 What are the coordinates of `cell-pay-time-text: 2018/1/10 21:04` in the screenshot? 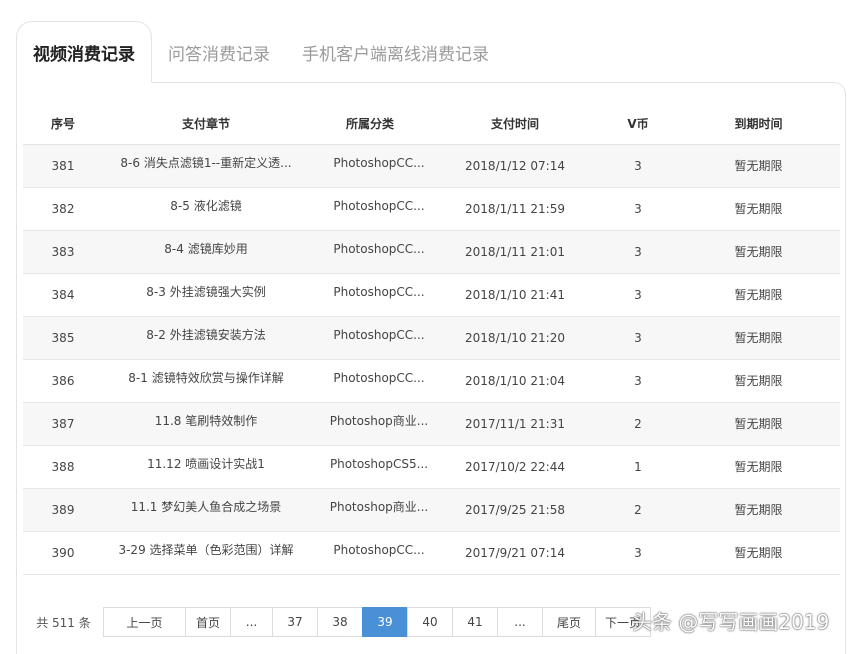 It's located at (515, 380).